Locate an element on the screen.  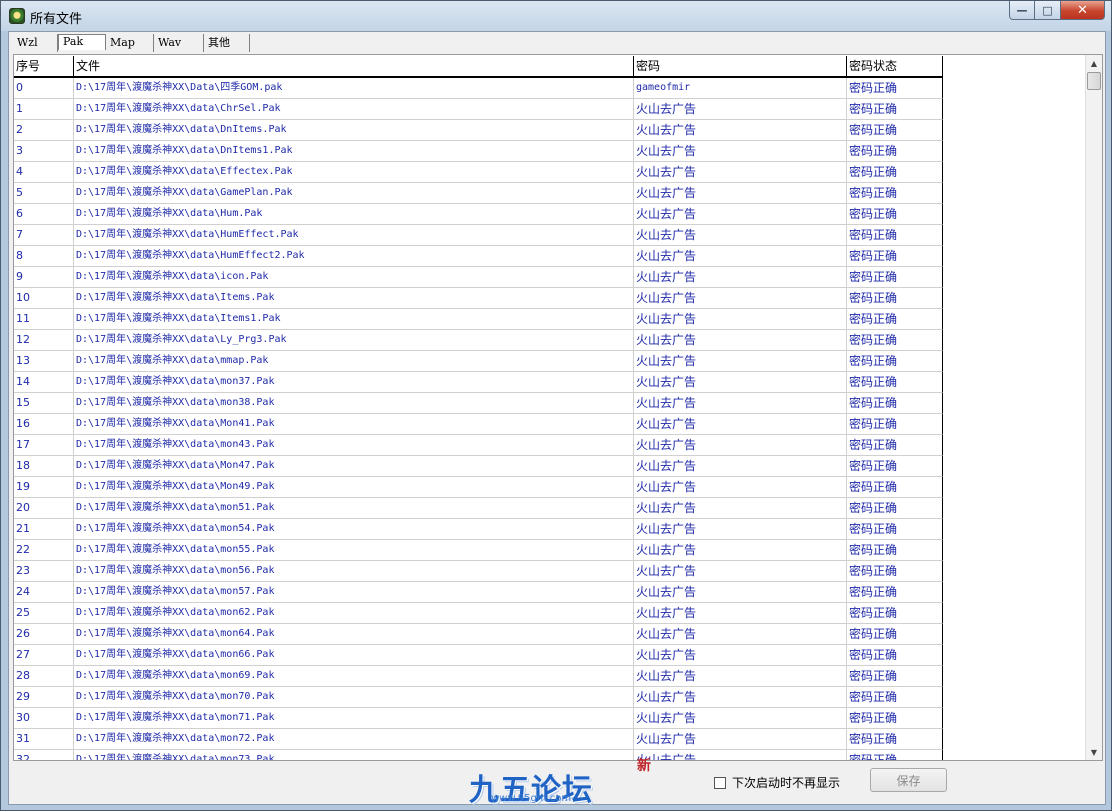
column-header-file: 文件 is located at coordinates (354, 67).